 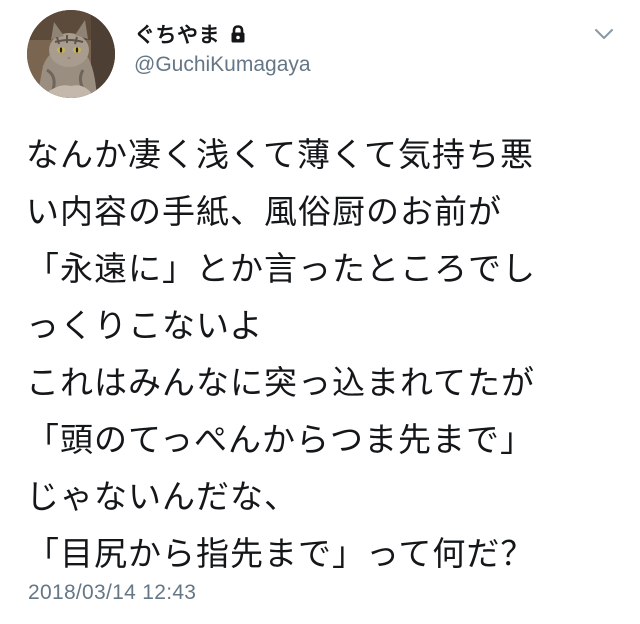 I want to click on cat-avatar, so click(x=71, y=54).